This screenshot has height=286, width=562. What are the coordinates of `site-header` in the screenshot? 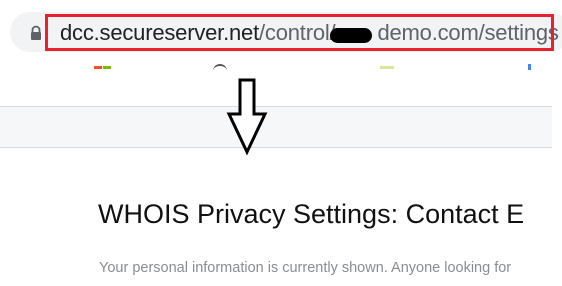 It's located at (276, 127).